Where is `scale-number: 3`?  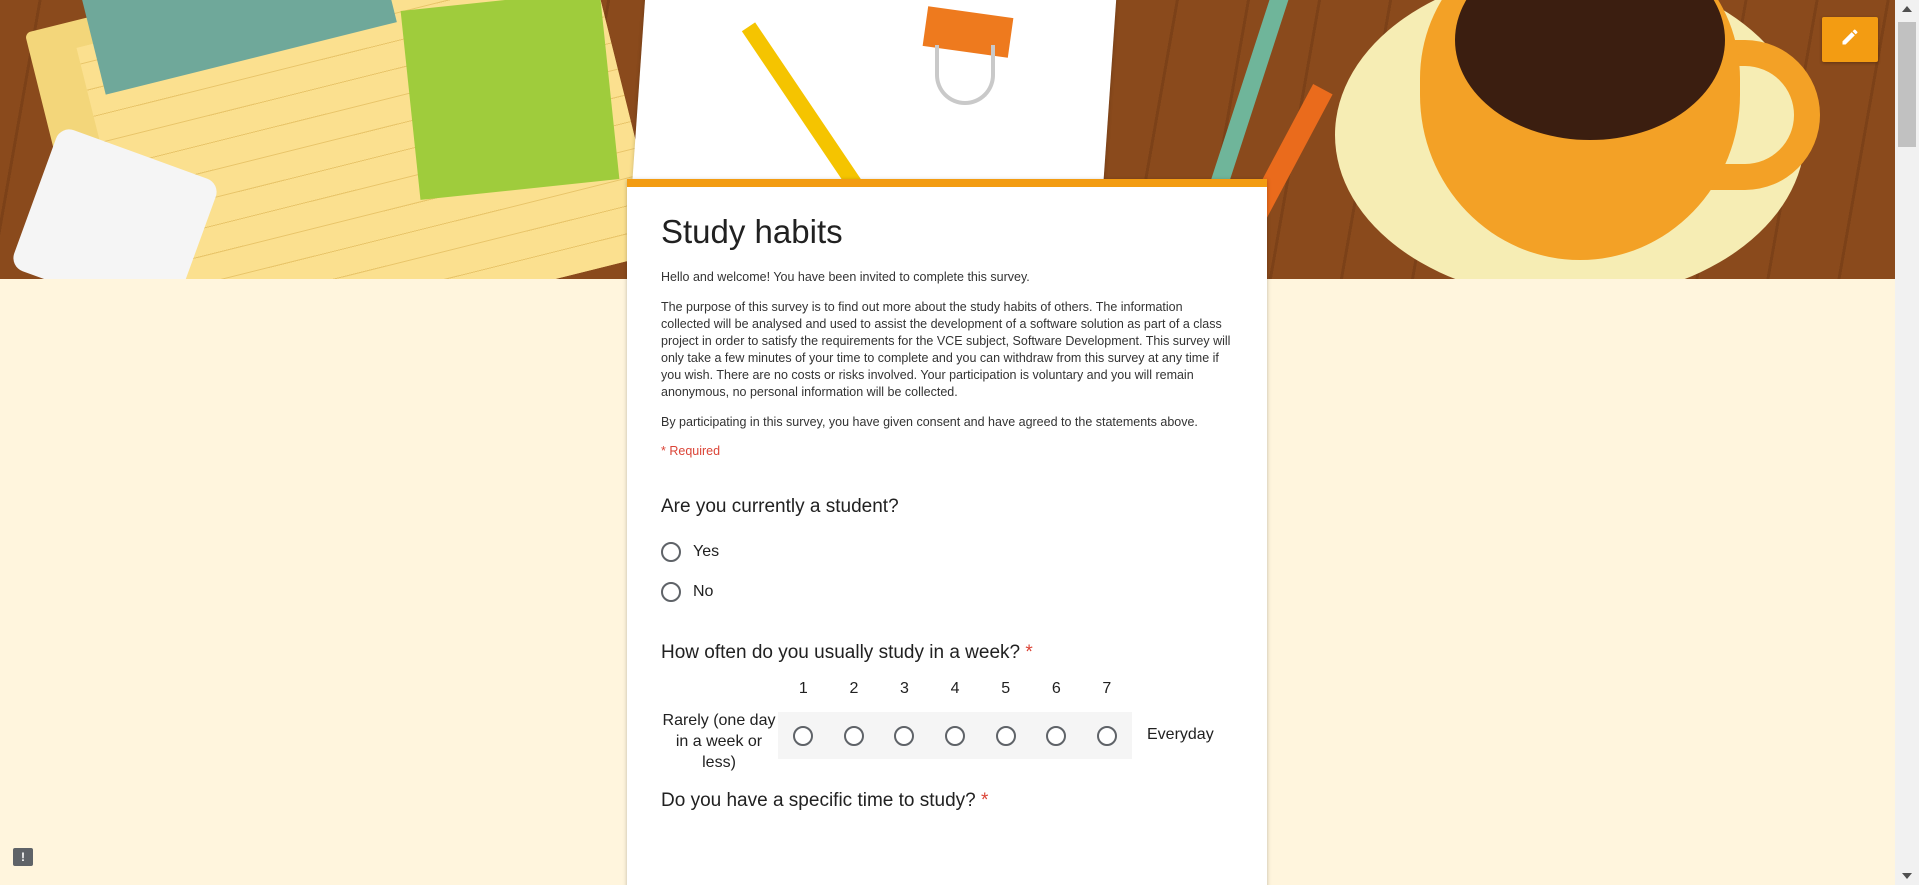
scale-number: 3 is located at coordinates (904, 688).